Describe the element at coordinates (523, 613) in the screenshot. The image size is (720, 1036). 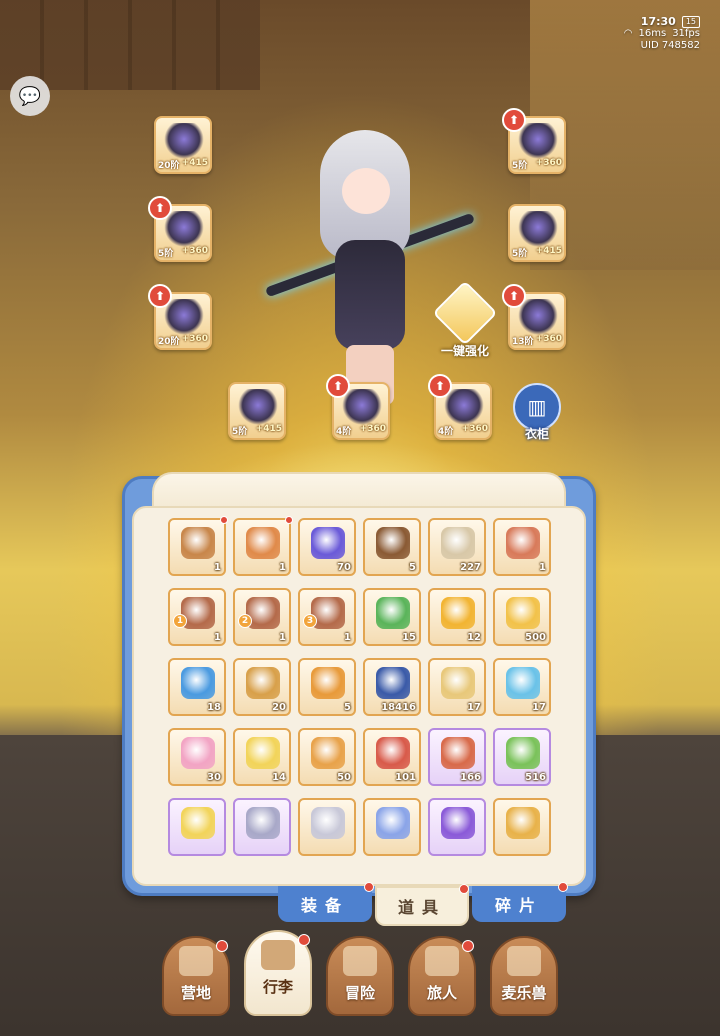
I see `star-flower-icon` at that location.